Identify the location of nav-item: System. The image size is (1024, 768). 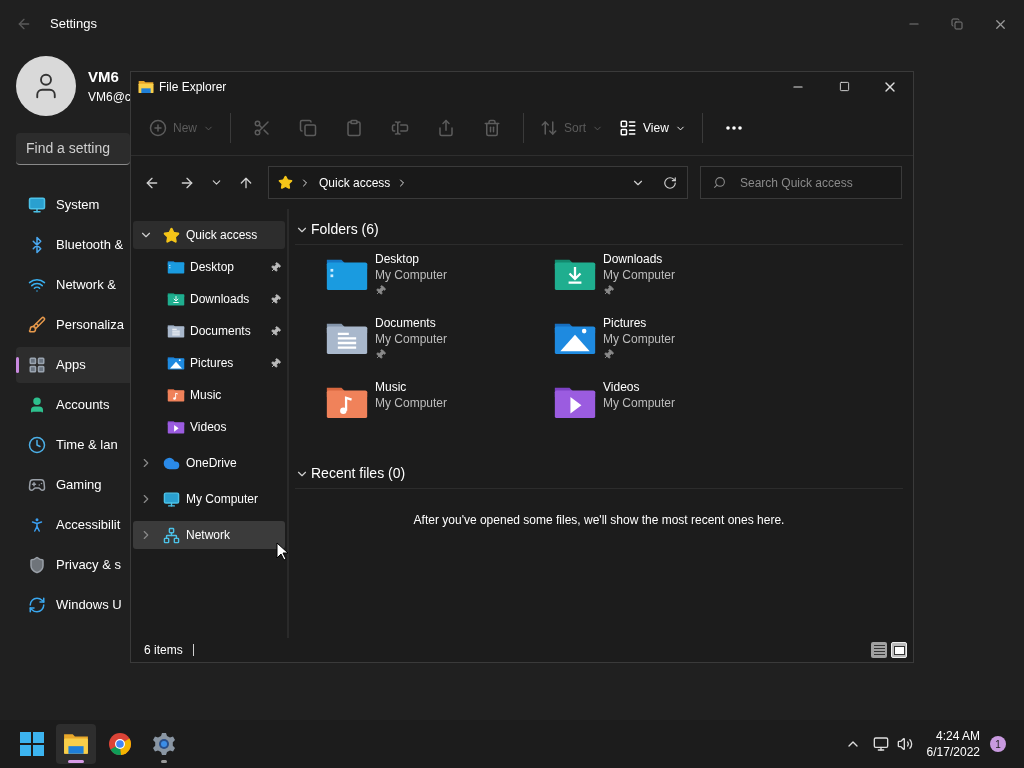
(73, 205).